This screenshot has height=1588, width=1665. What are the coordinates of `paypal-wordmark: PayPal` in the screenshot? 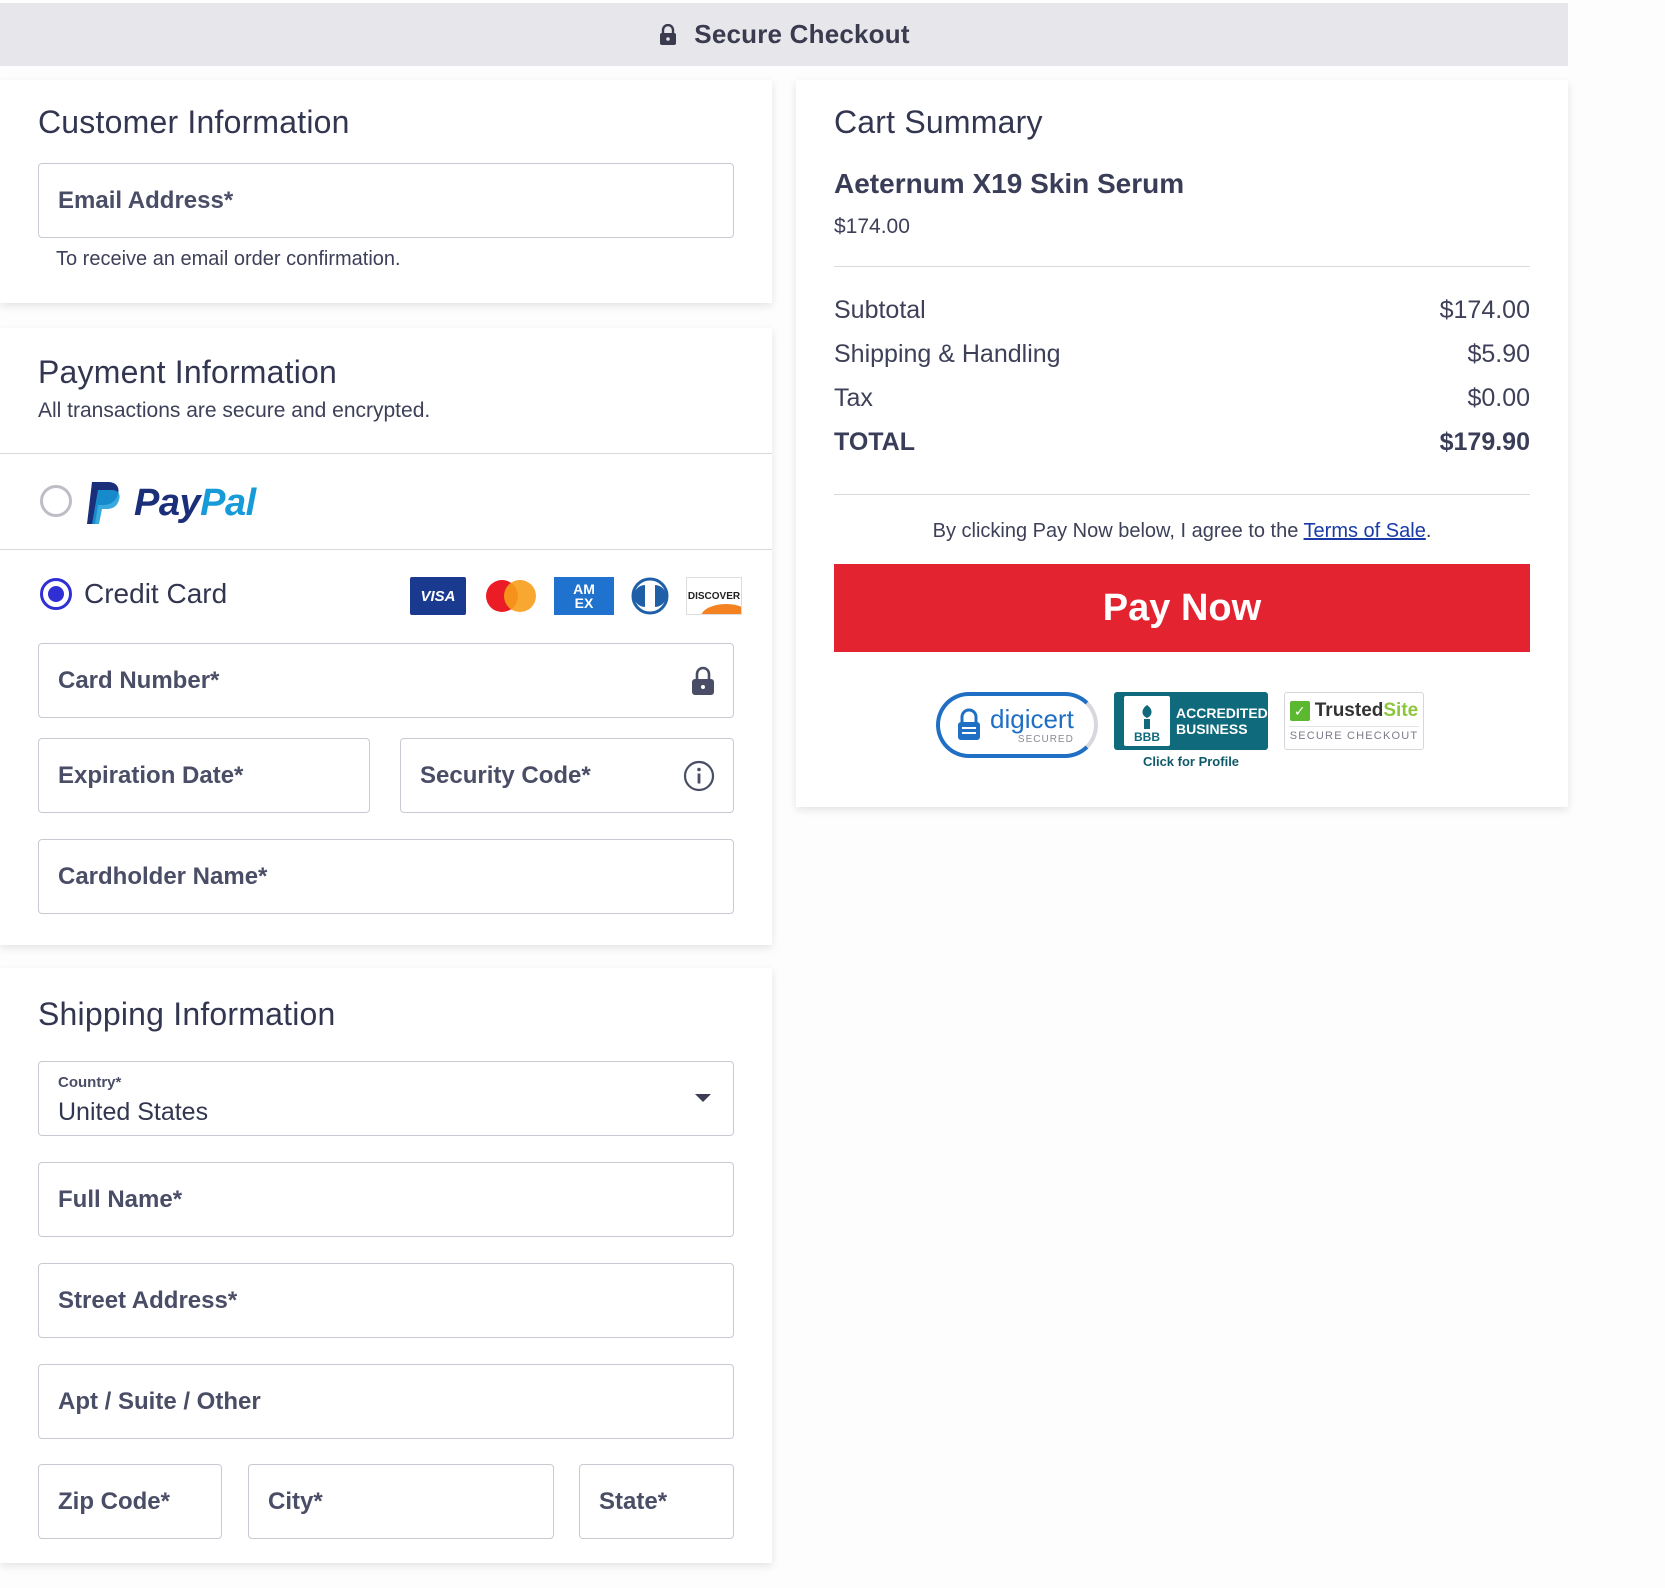 It's located at (195, 503).